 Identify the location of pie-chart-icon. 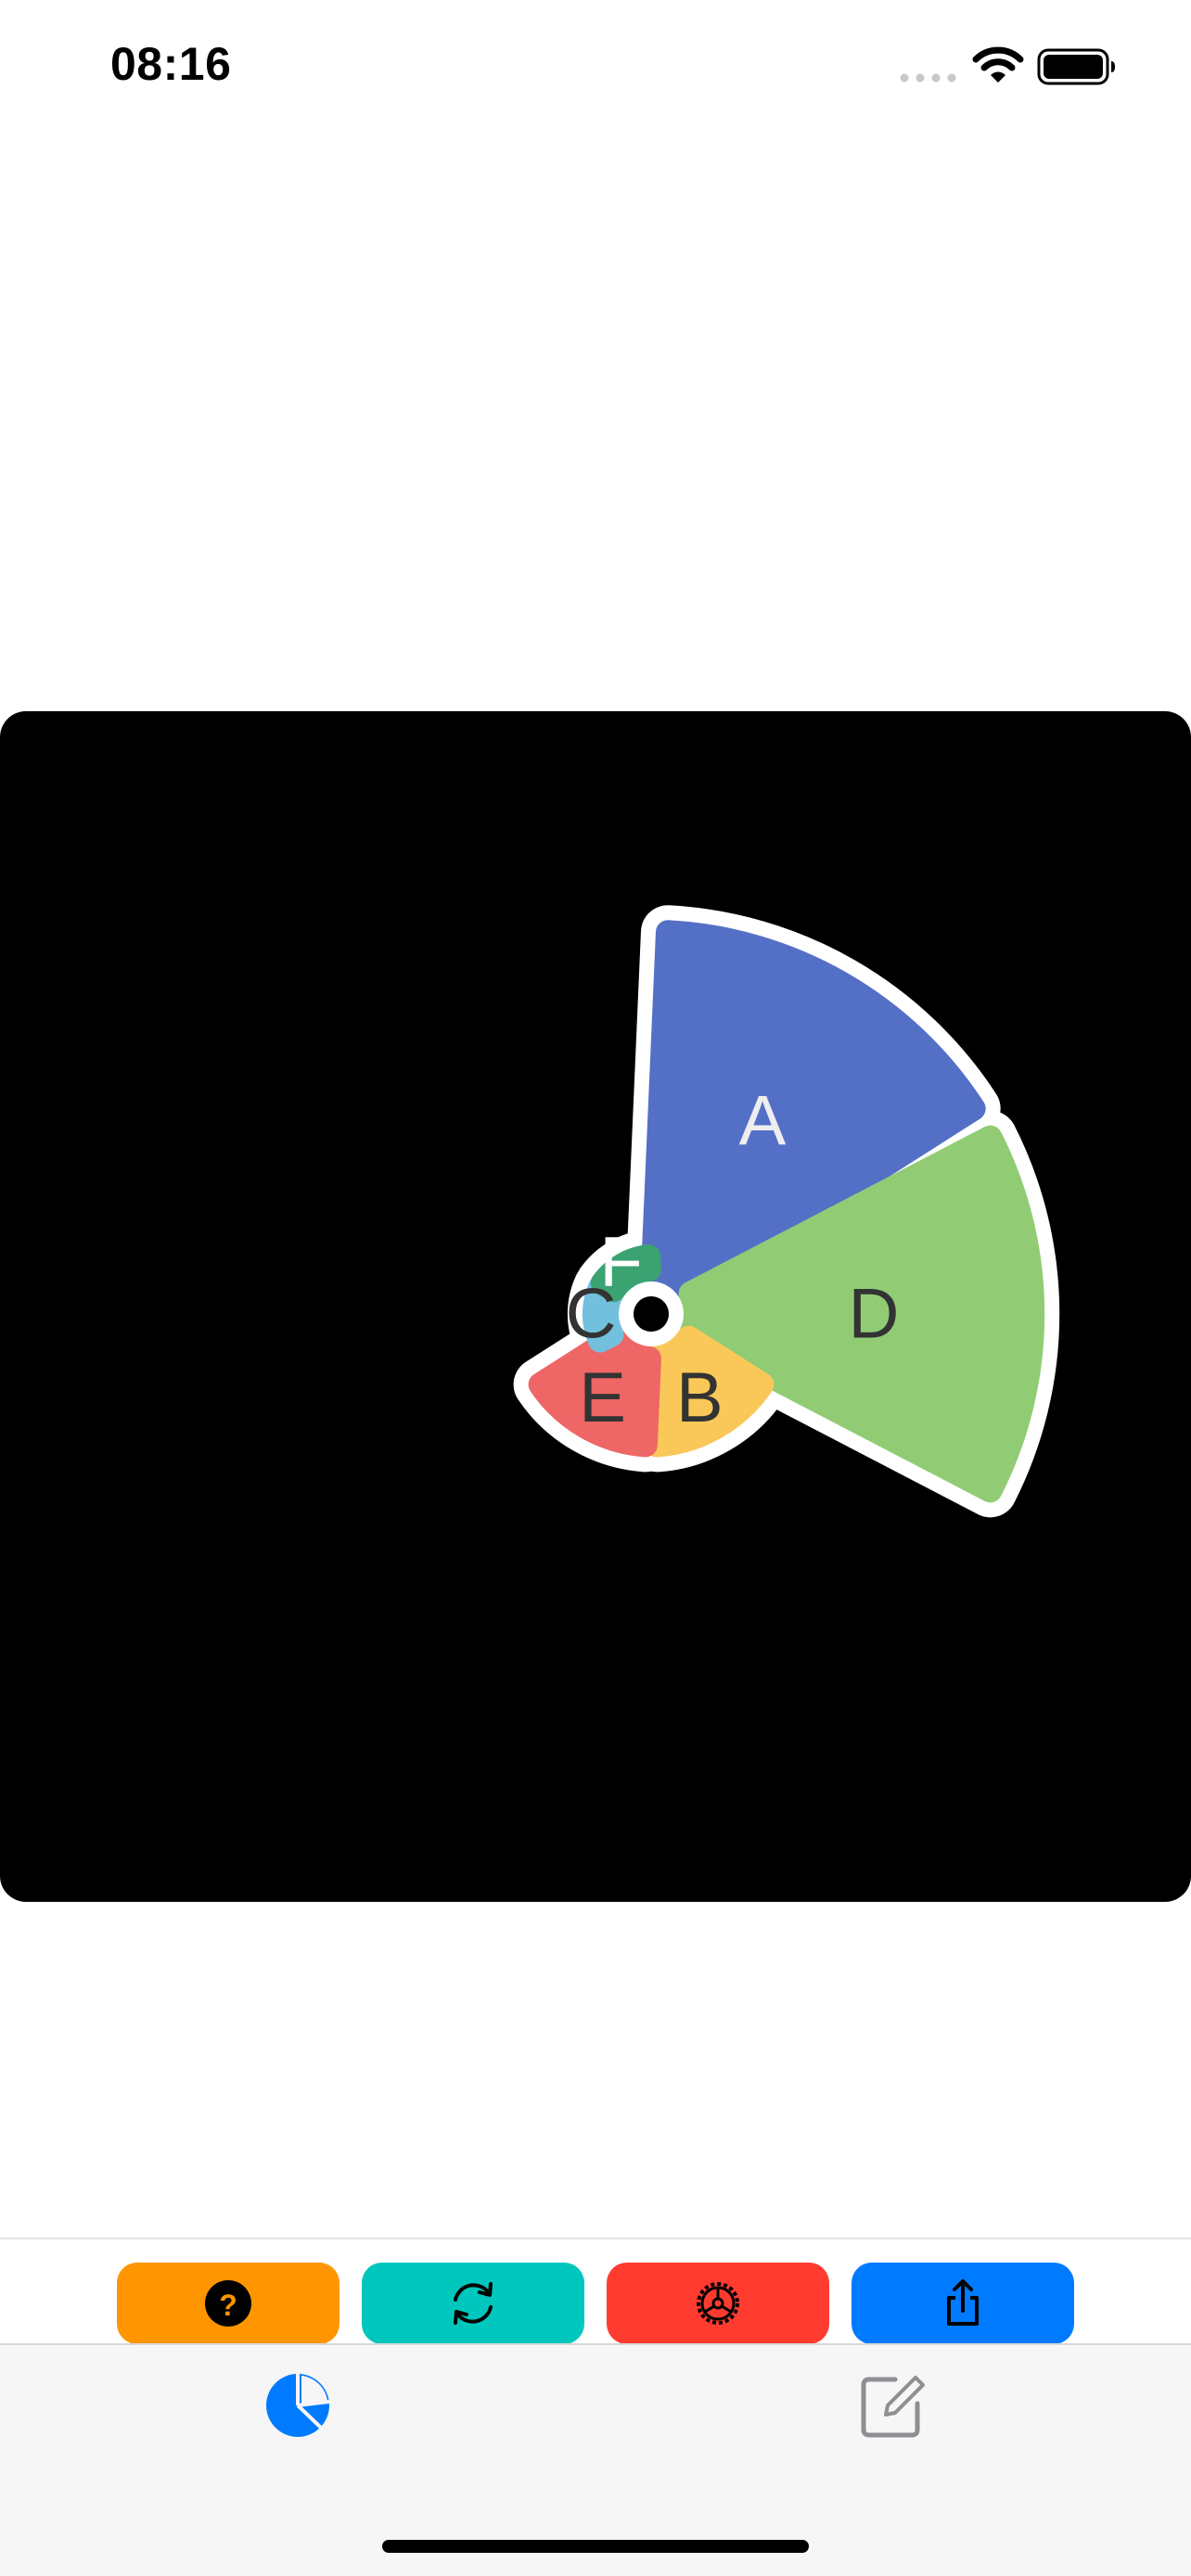
(298, 2406).